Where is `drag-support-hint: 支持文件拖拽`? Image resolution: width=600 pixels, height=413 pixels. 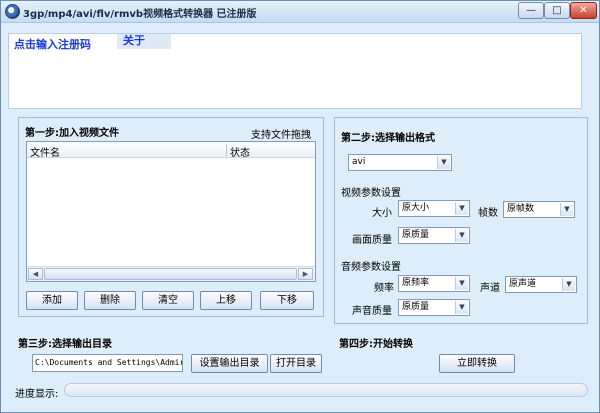 drag-support-hint: 支持文件拖拽 is located at coordinates (281, 135).